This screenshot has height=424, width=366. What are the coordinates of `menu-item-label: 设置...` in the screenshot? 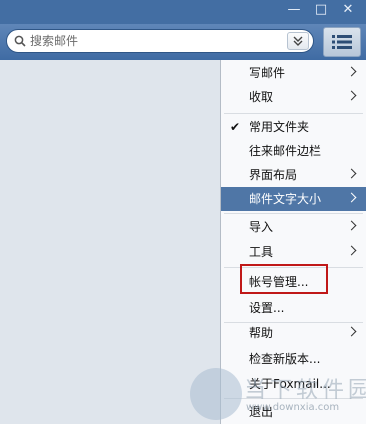 It's located at (267, 308).